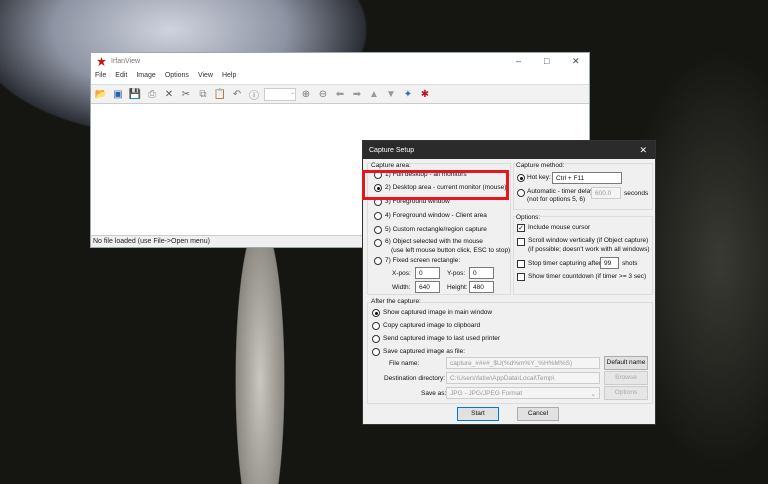 This screenshot has height=484, width=768. What do you see at coordinates (626, 363) in the screenshot?
I see `default-name-button: Default name` at bounding box center [626, 363].